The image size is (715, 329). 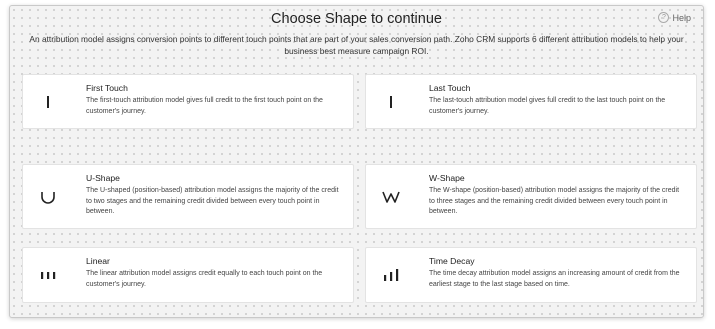 I want to click on model-title: Linear, so click(x=98, y=261).